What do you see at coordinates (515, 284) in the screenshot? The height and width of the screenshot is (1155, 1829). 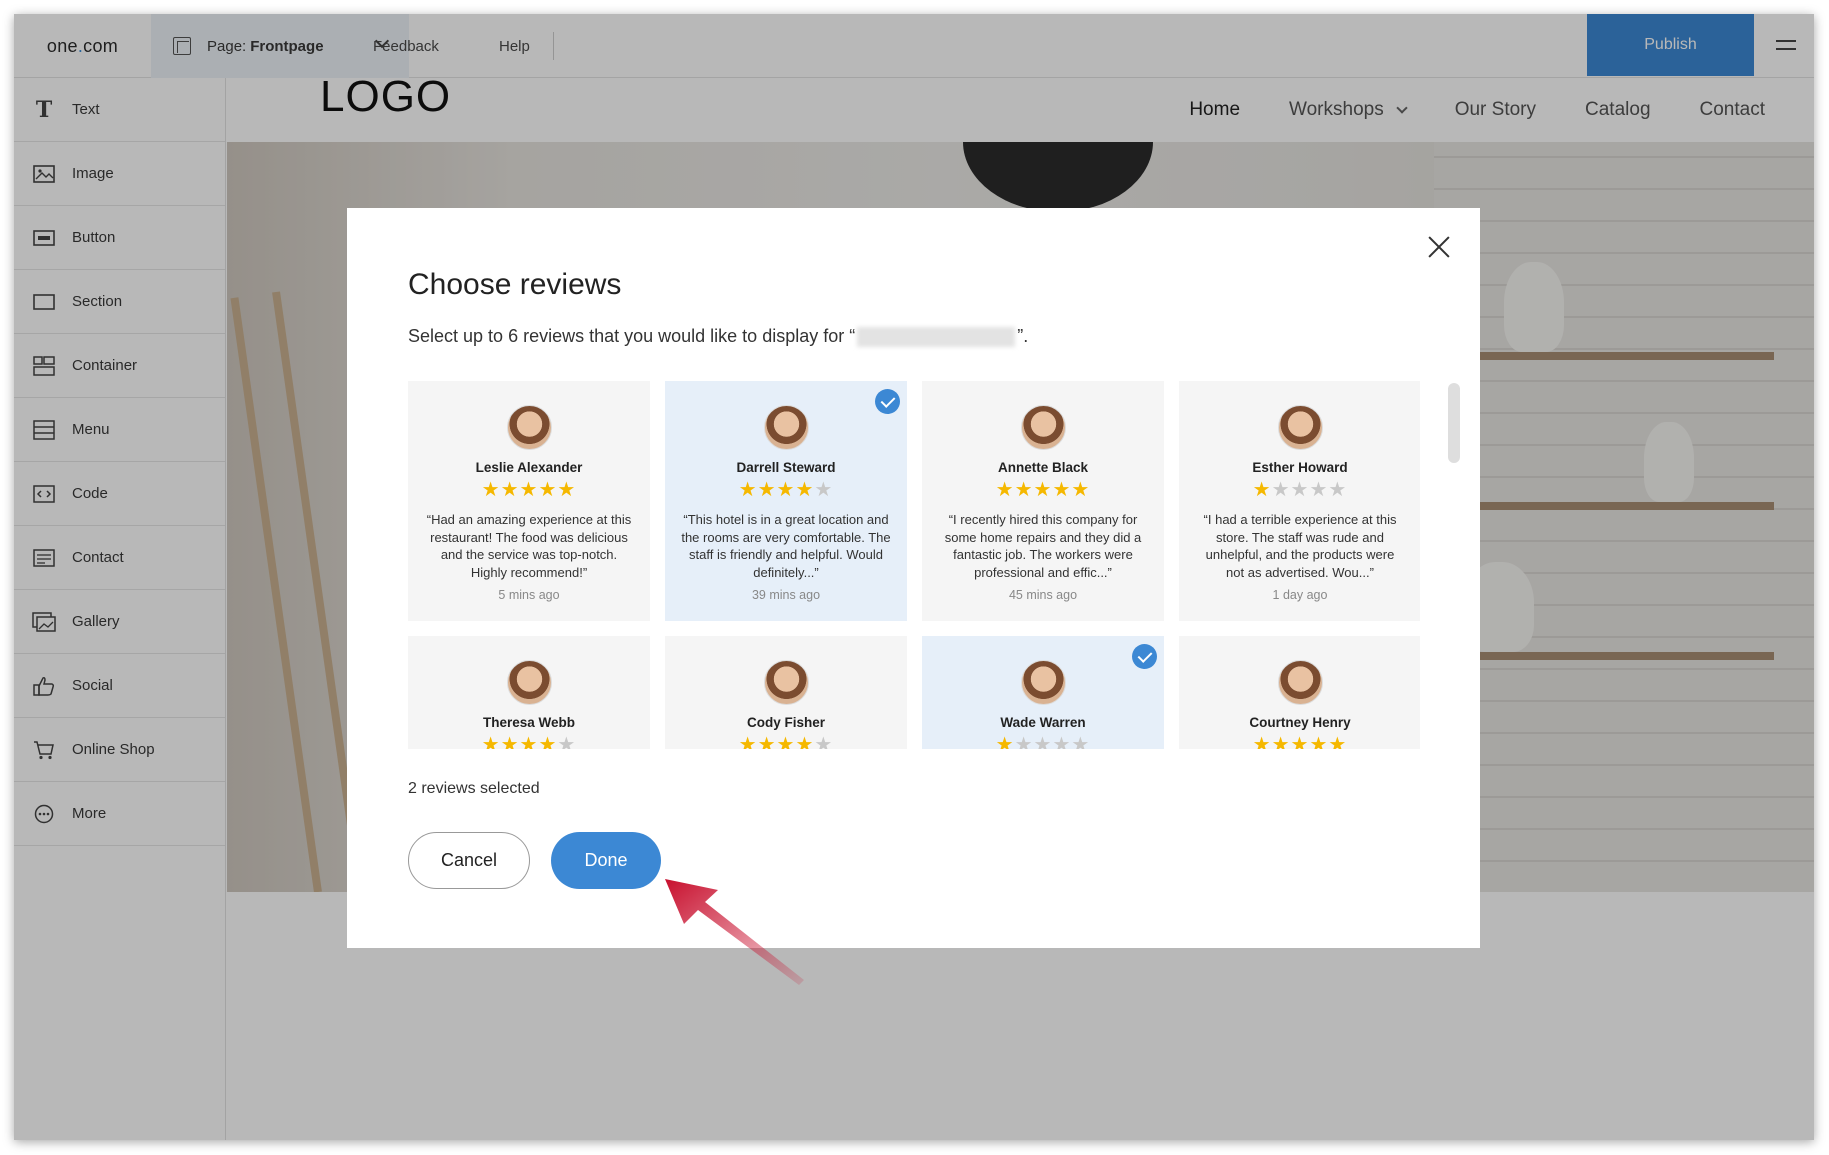 I see `dialog-title: Choose reviews` at bounding box center [515, 284].